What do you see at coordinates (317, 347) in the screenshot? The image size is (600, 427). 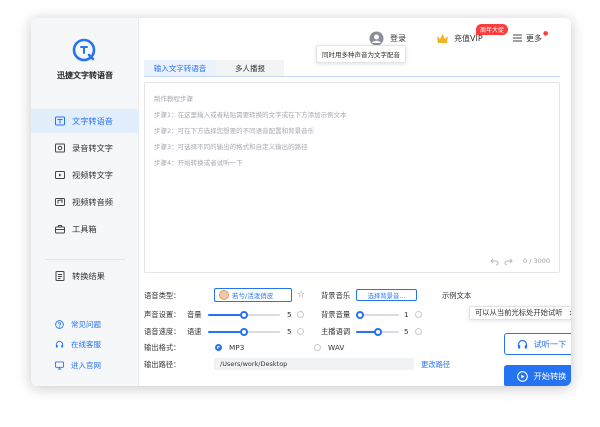 I see `format-wav-radio` at bounding box center [317, 347].